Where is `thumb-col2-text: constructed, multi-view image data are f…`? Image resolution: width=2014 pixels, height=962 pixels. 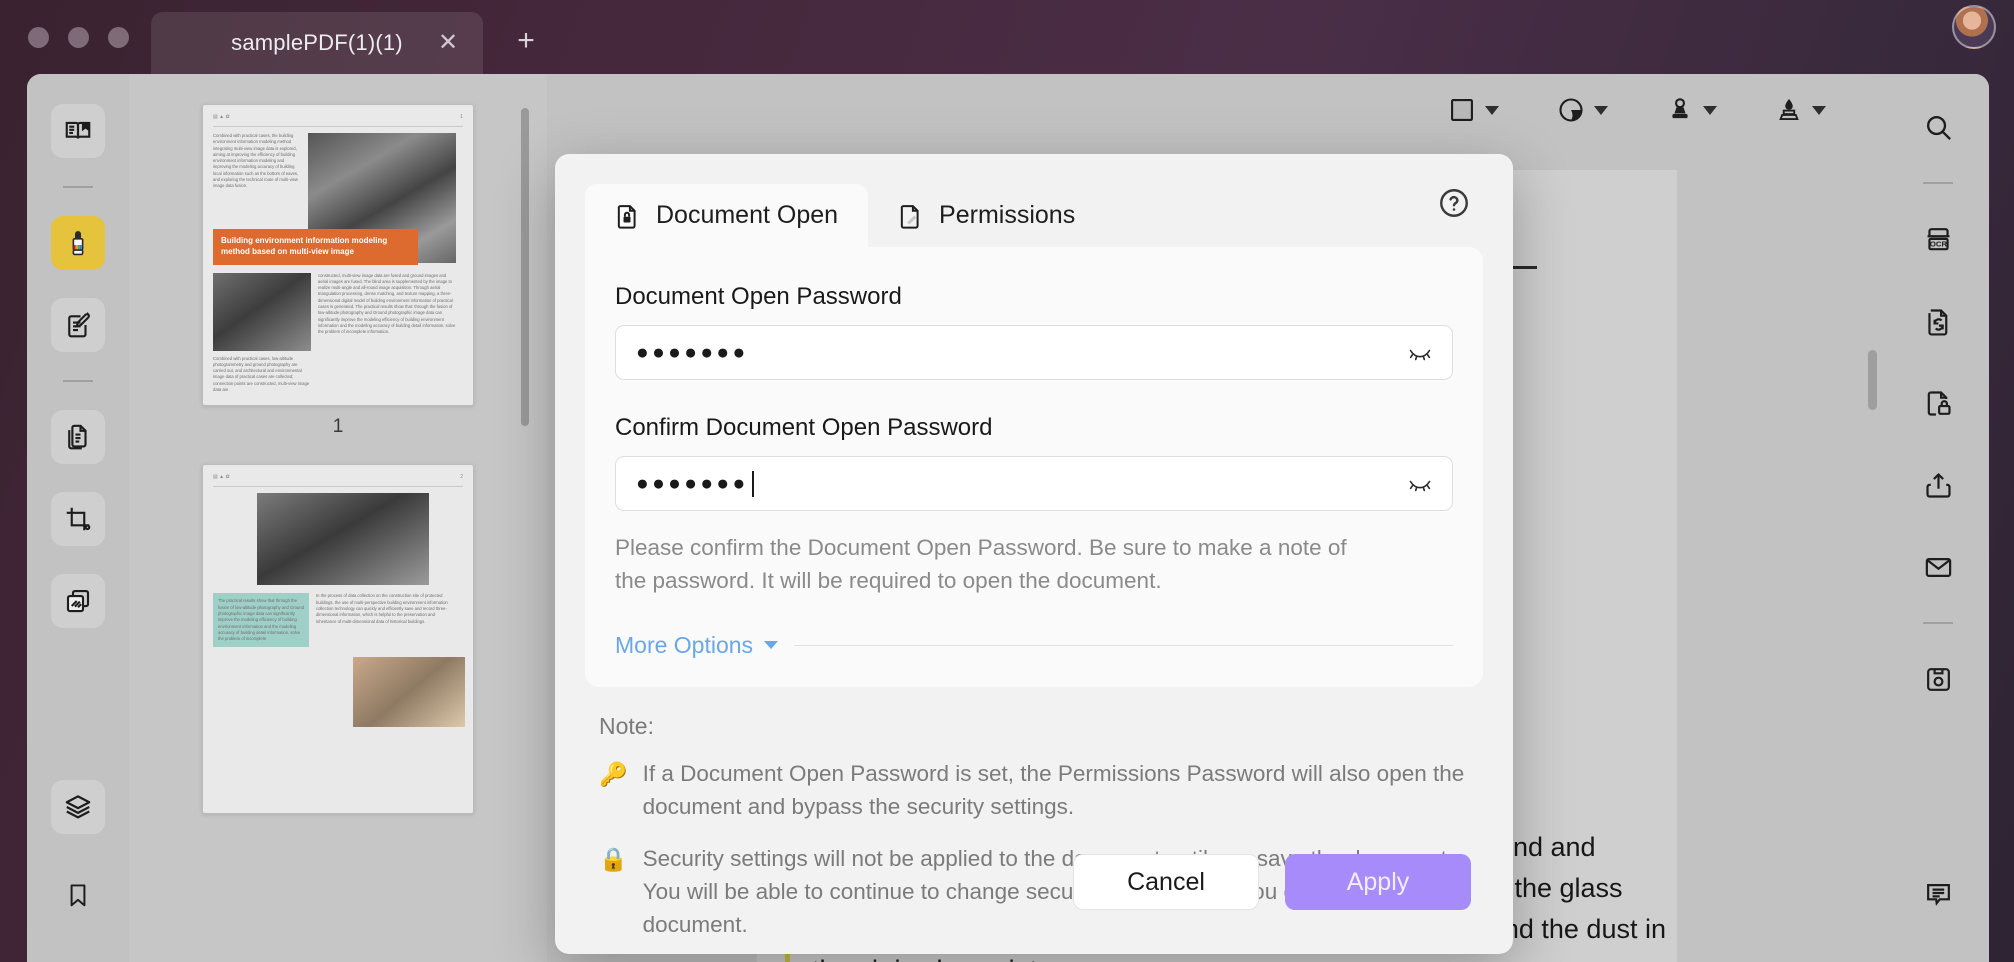 thumb-col2-text: constructed, multi-view image data are f… is located at coordinates (387, 303).